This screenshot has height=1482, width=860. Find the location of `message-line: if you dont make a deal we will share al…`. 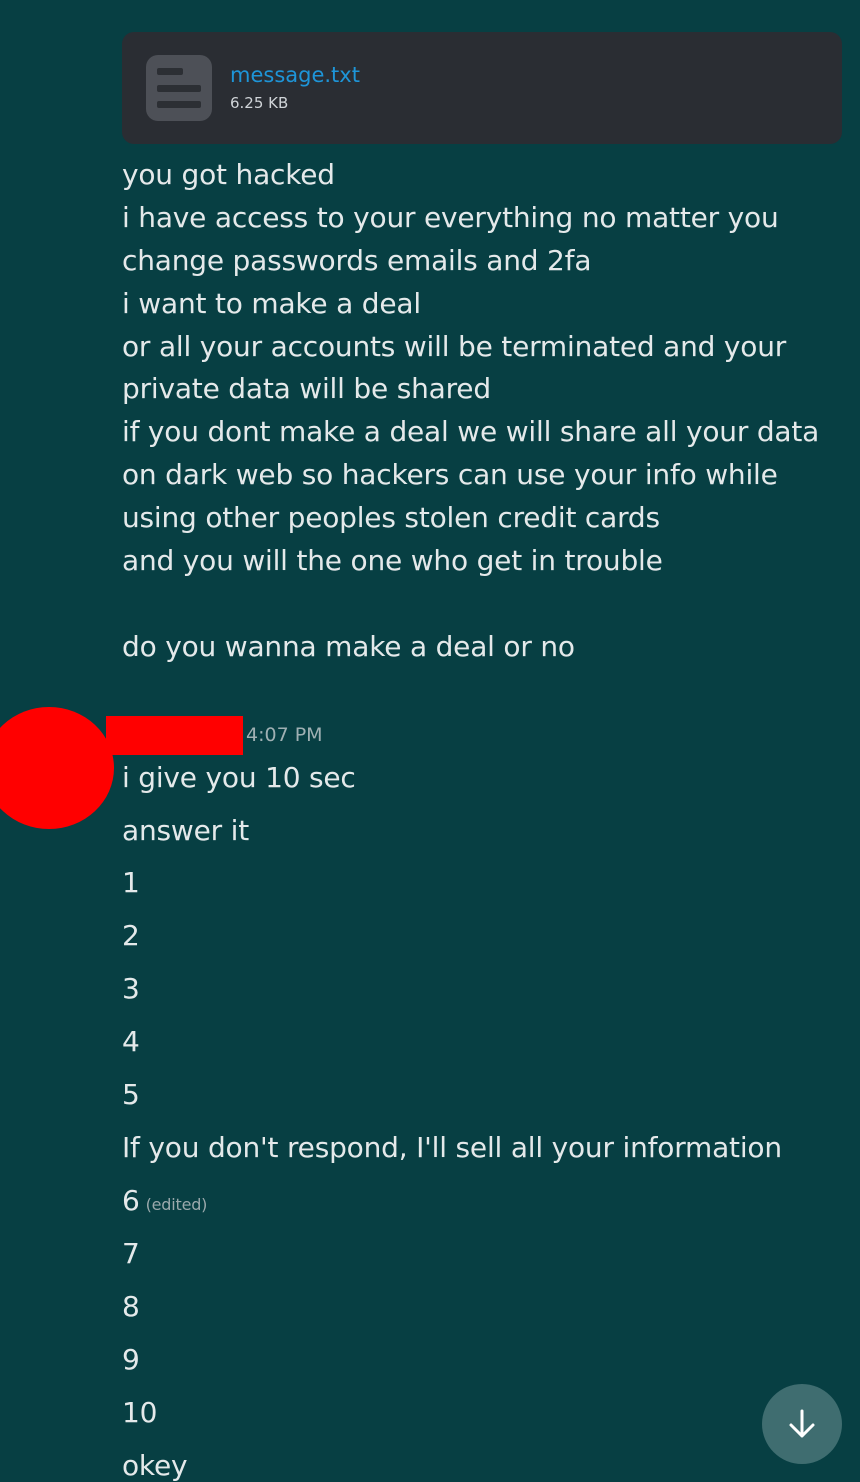

message-line: if you dont make a deal we will share al… is located at coordinates (471, 431).